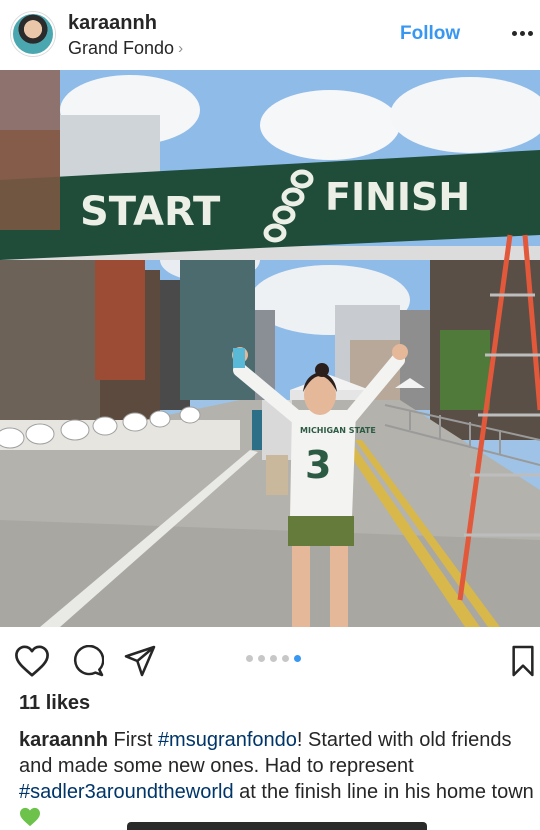 The image size is (540, 830). I want to click on location-label: Grand Fondo, so click(121, 48).